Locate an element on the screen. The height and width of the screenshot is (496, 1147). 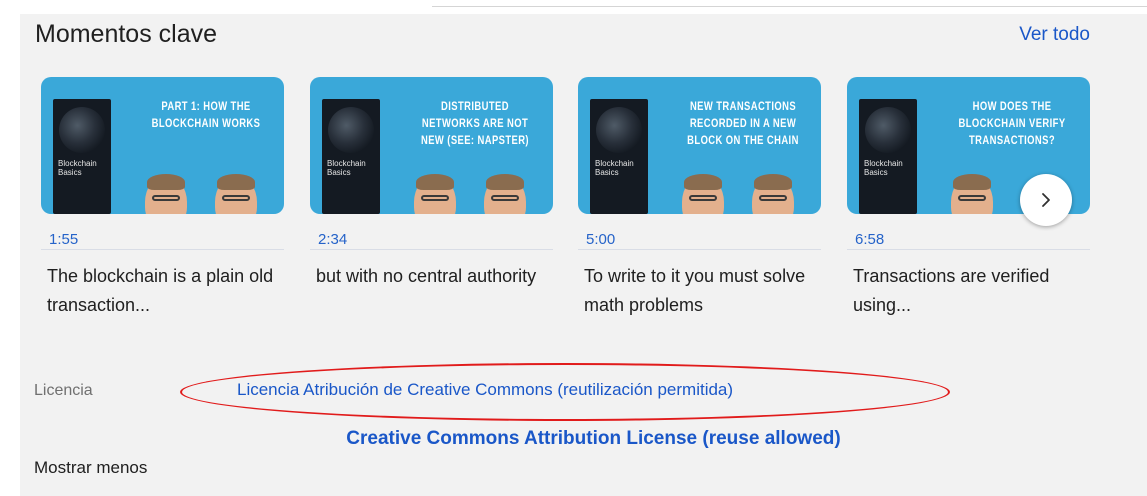
timestamp: 6:58 is located at coordinates (968, 240).